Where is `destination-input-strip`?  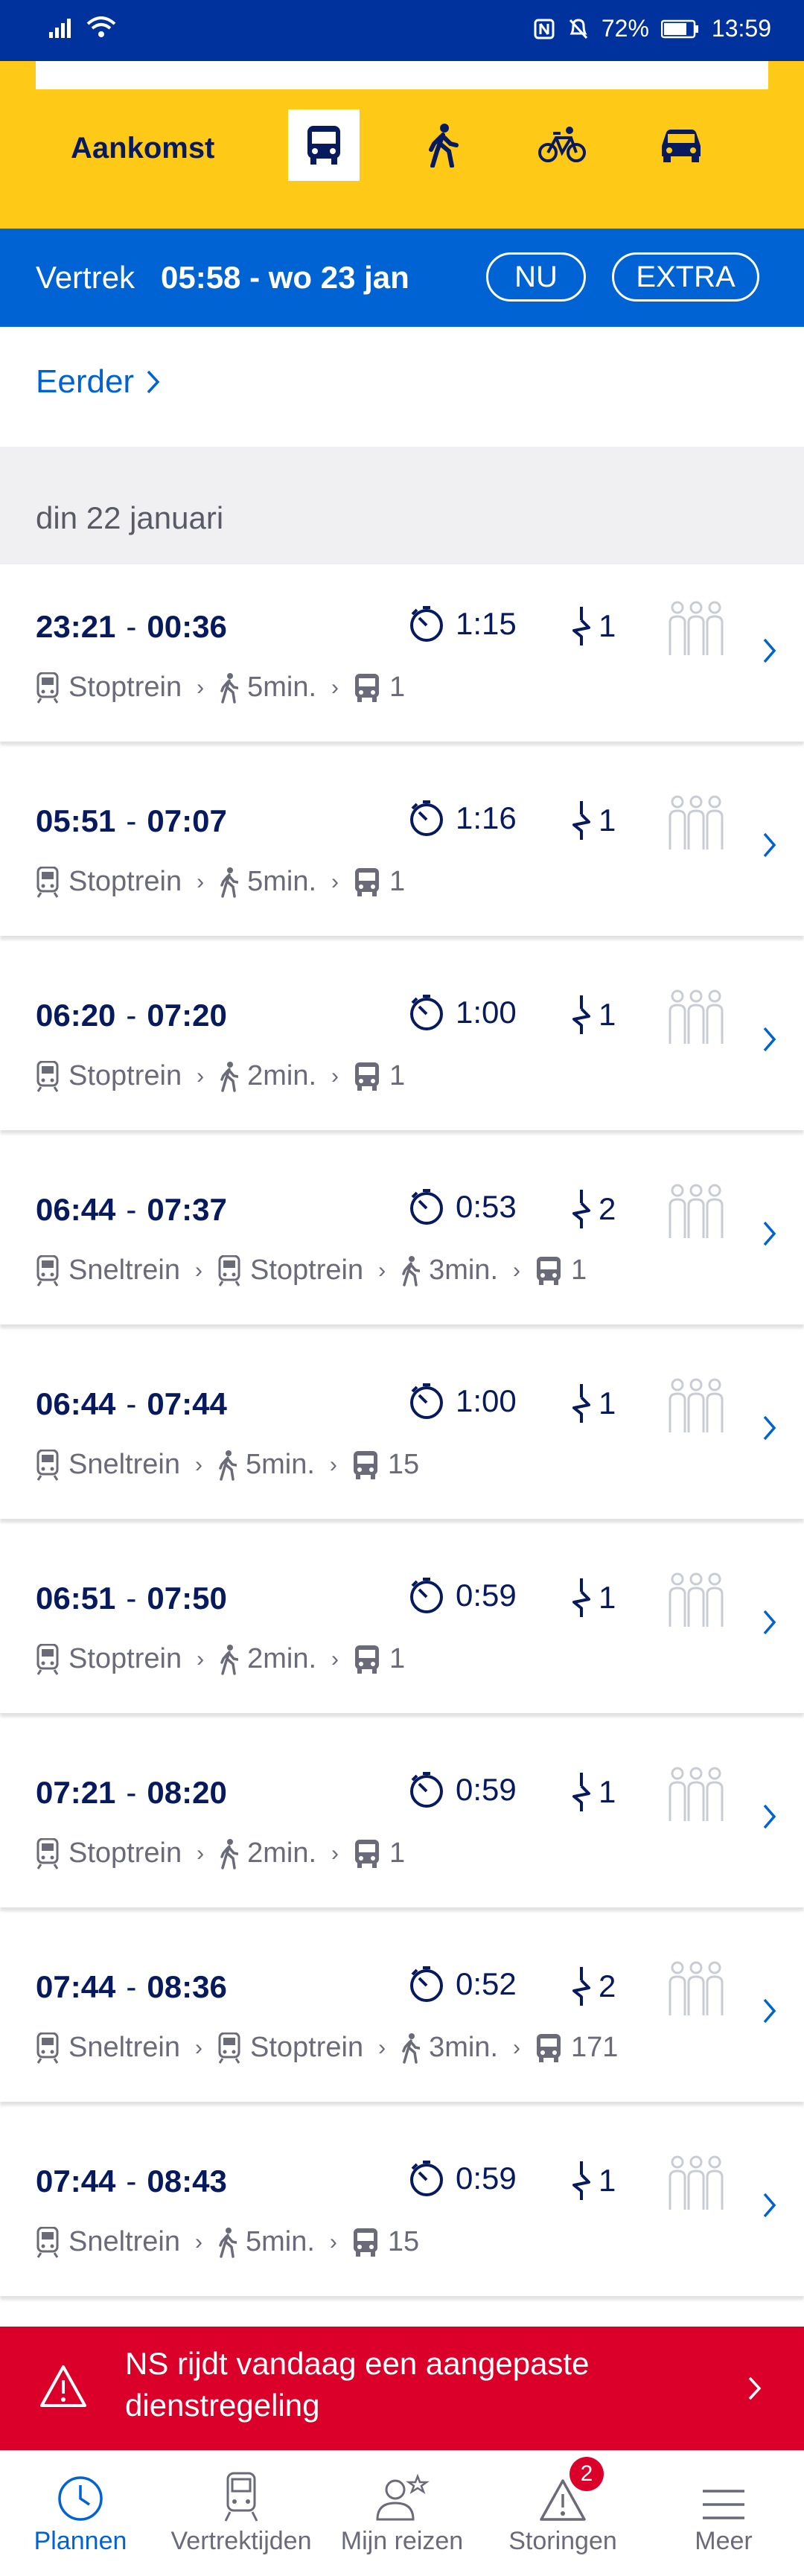 destination-input-strip is located at coordinates (402, 75).